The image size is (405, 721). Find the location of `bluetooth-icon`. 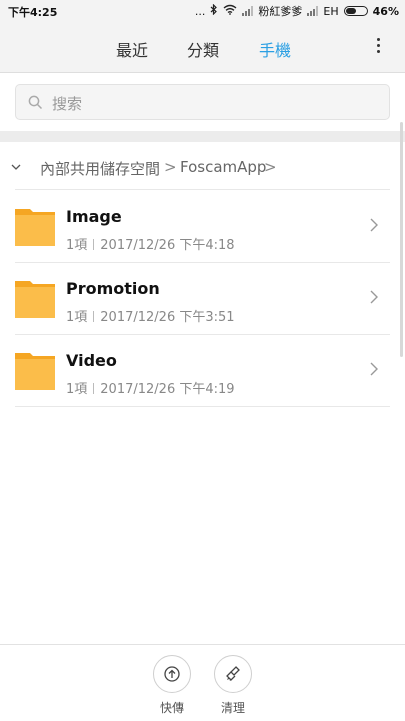

bluetooth-icon is located at coordinates (214, 10).